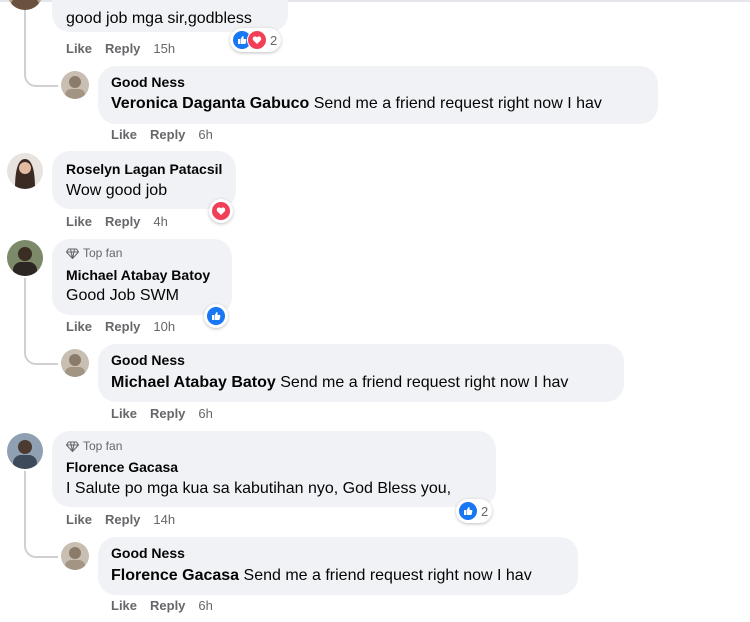 The height and width of the screenshot is (622, 750). What do you see at coordinates (193, 382) in the screenshot?
I see `mention-link: Michael Atabay Batoy` at bounding box center [193, 382].